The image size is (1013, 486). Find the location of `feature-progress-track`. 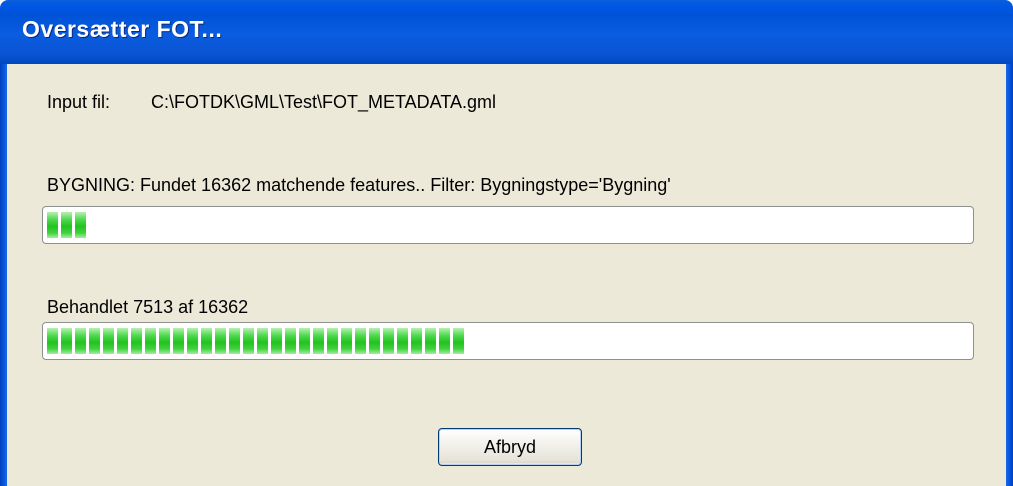

feature-progress-track is located at coordinates (508, 225).